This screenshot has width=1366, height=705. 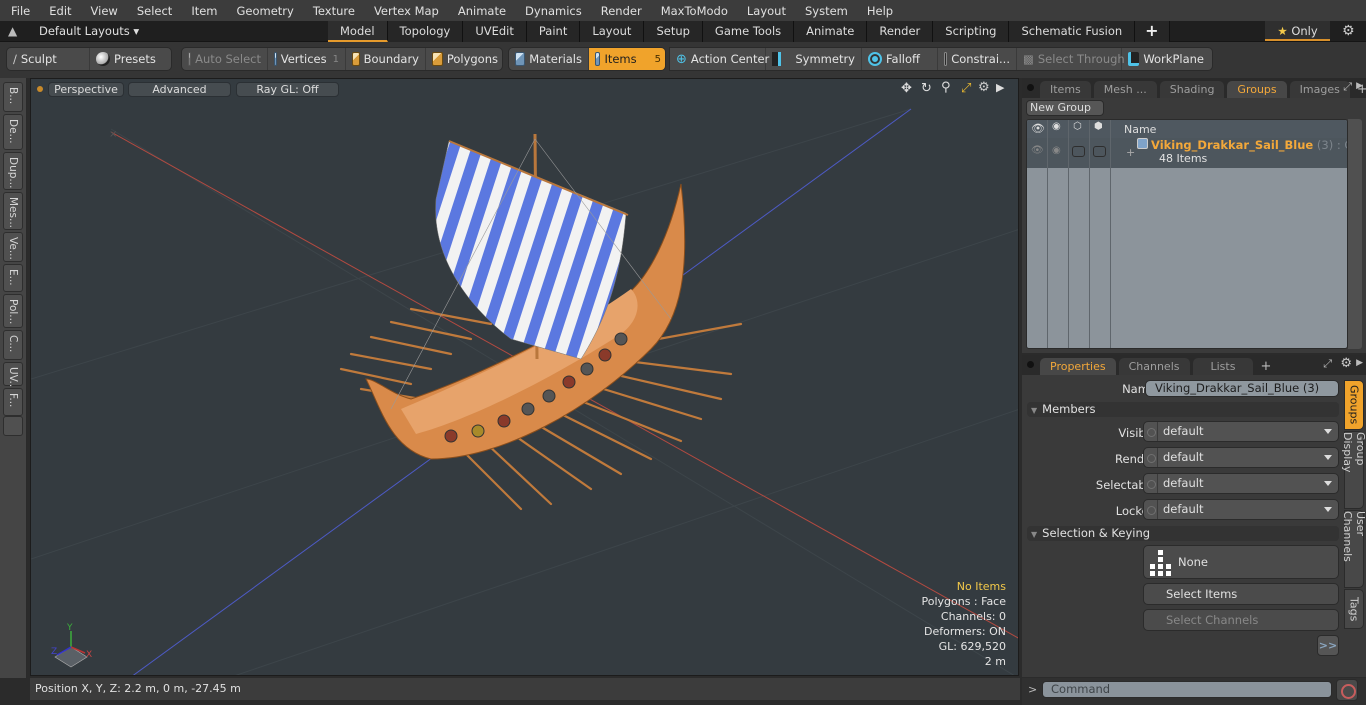 I want to click on raygl-dropdown: Ray GL: Off, so click(x=287, y=89).